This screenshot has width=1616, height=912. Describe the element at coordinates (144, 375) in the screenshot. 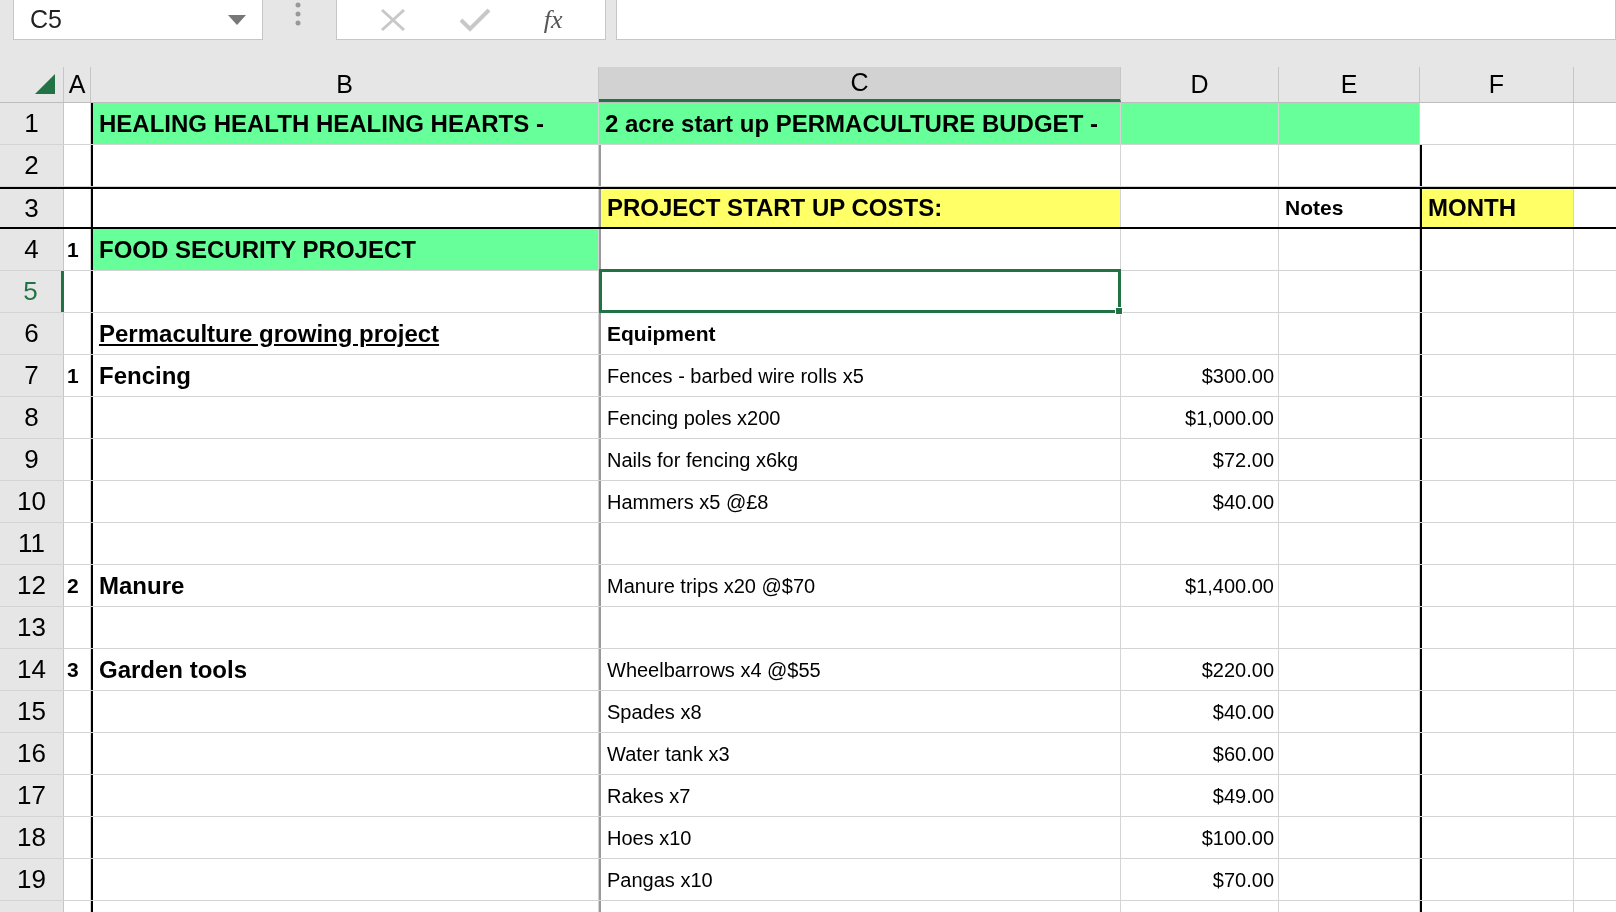

I see `cell-text: Fencing` at that location.